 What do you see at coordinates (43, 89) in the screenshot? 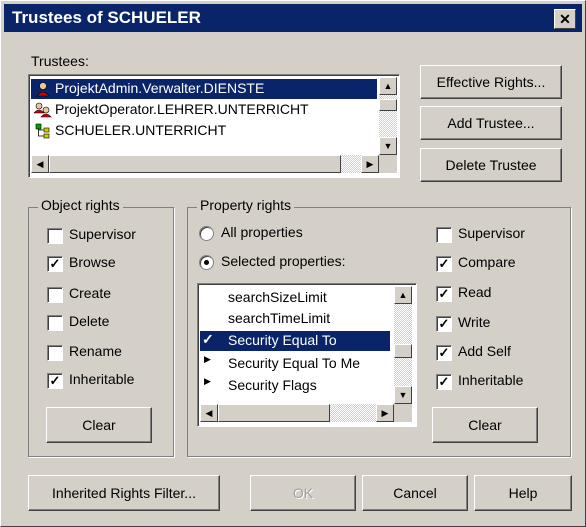
I see `user-icon` at bounding box center [43, 89].